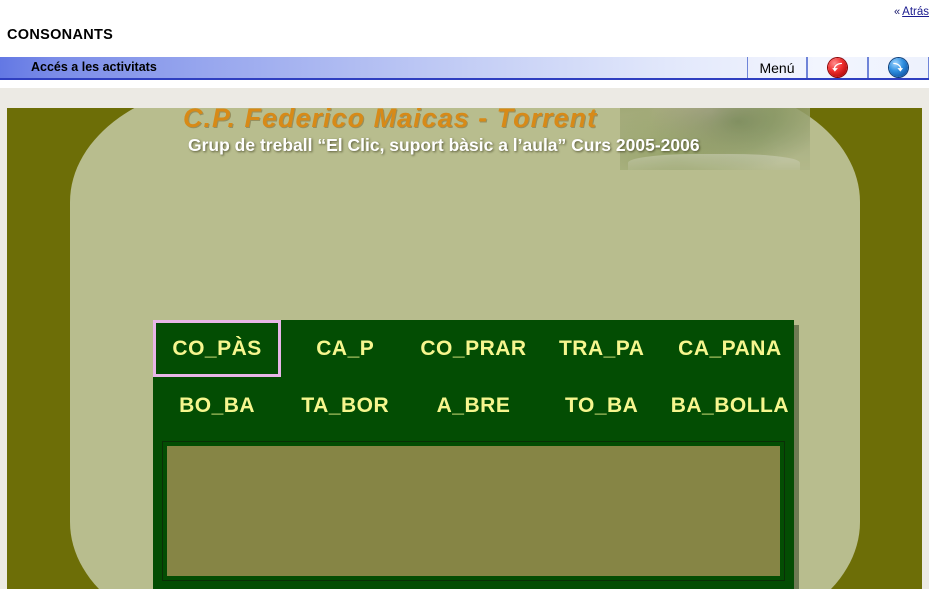 The image size is (947, 589). I want to click on word-cell: CO_PRAR, so click(473, 348).